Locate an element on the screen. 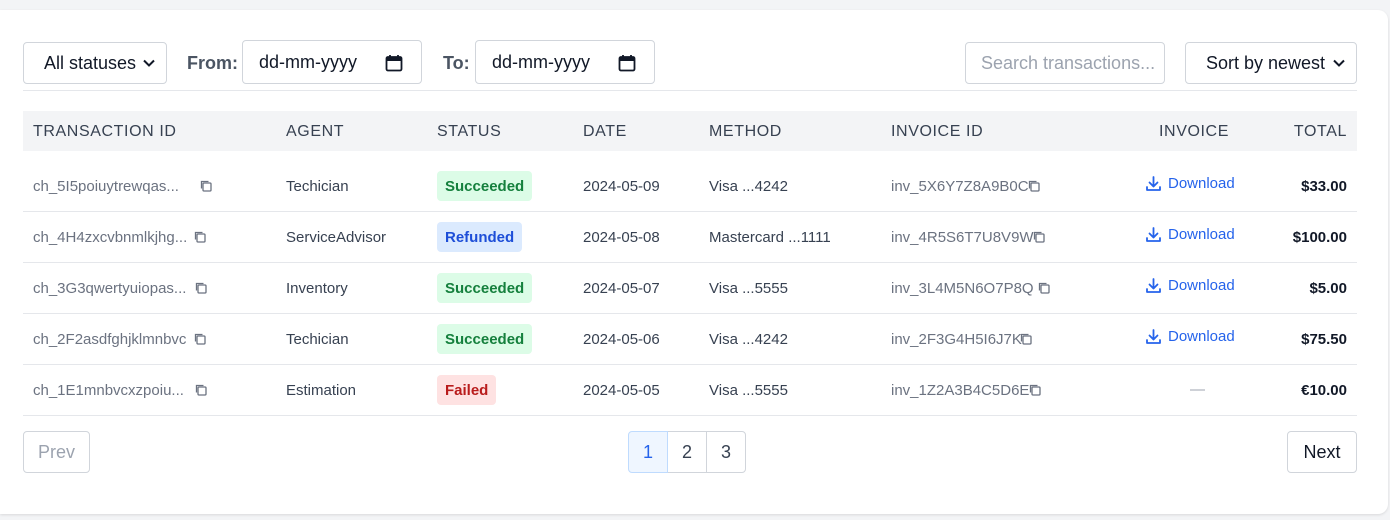  header-agent: AGENT is located at coordinates (315, 131).